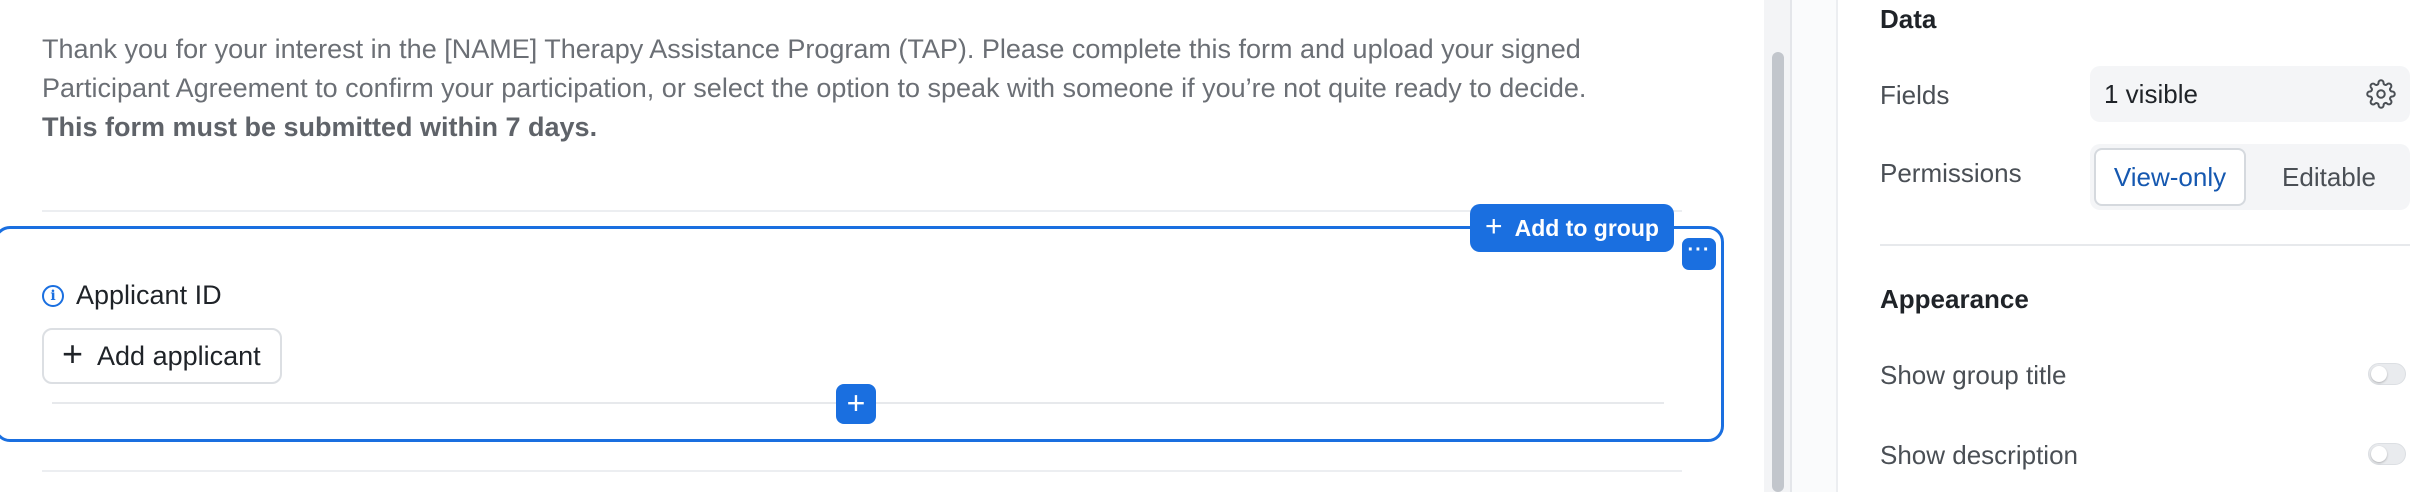 This screenshot has height=492, width=2436. I want to click on vertical-scrollbar-thumb, so click(1778, 272).